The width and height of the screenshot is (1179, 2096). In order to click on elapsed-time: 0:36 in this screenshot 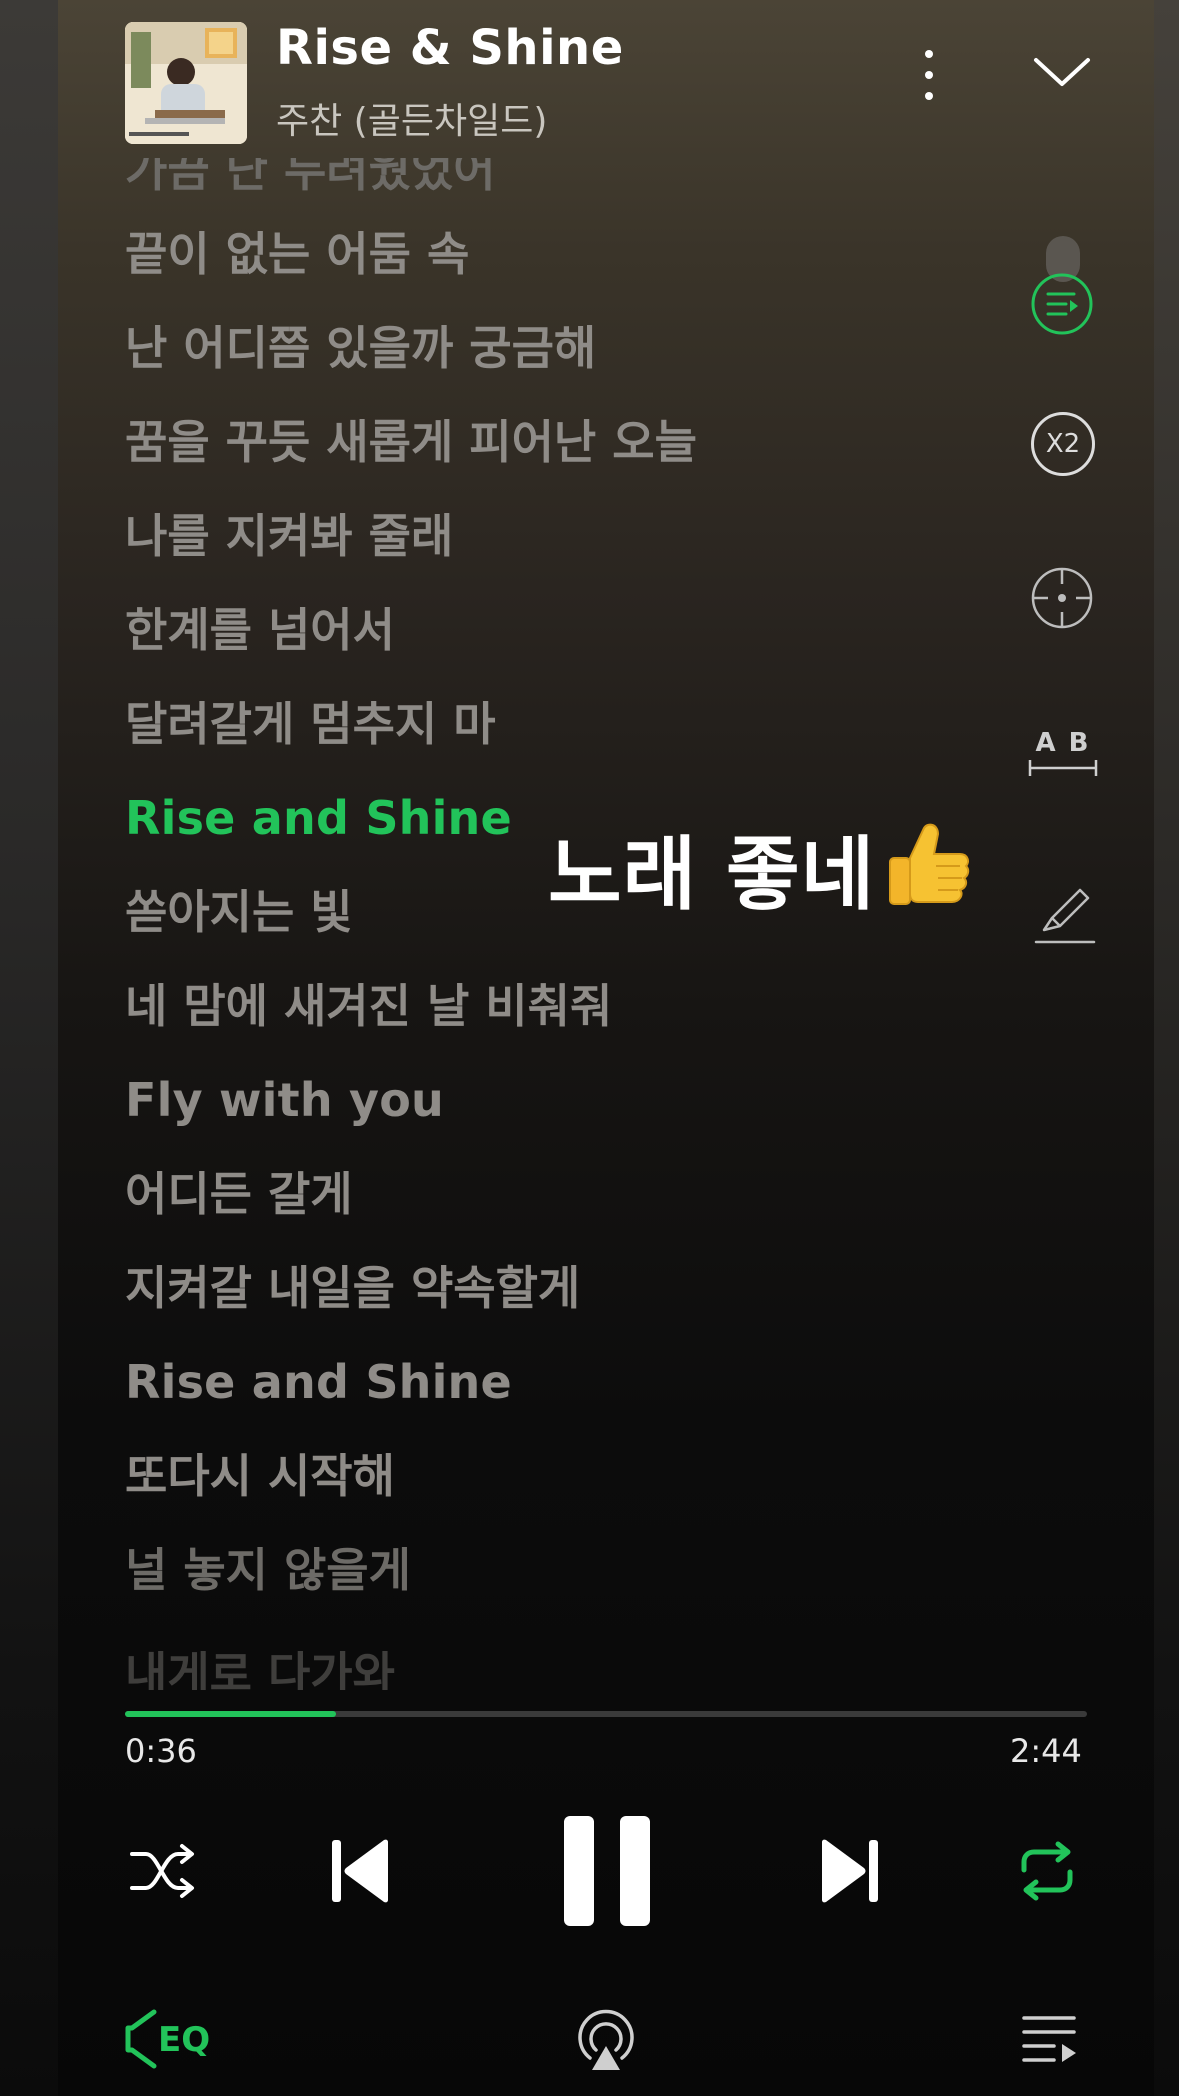, I will do `click(161, 1751)`.